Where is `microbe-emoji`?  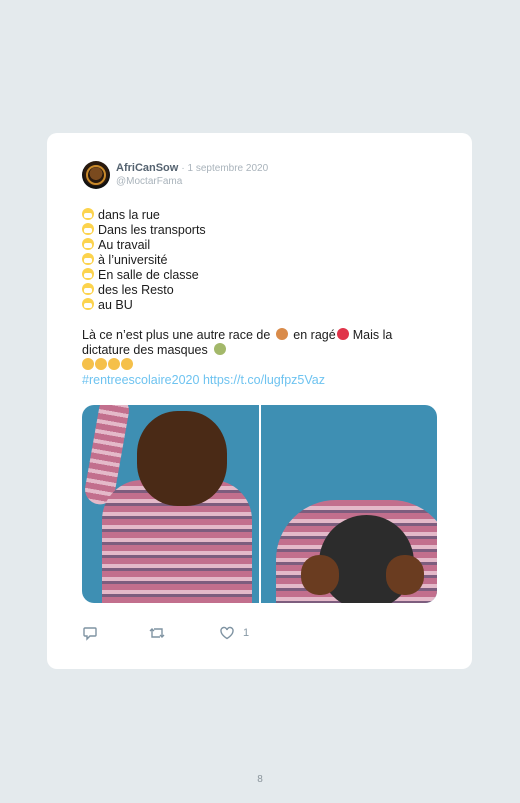 microbe-emoji is located at coordinates (220, 349).